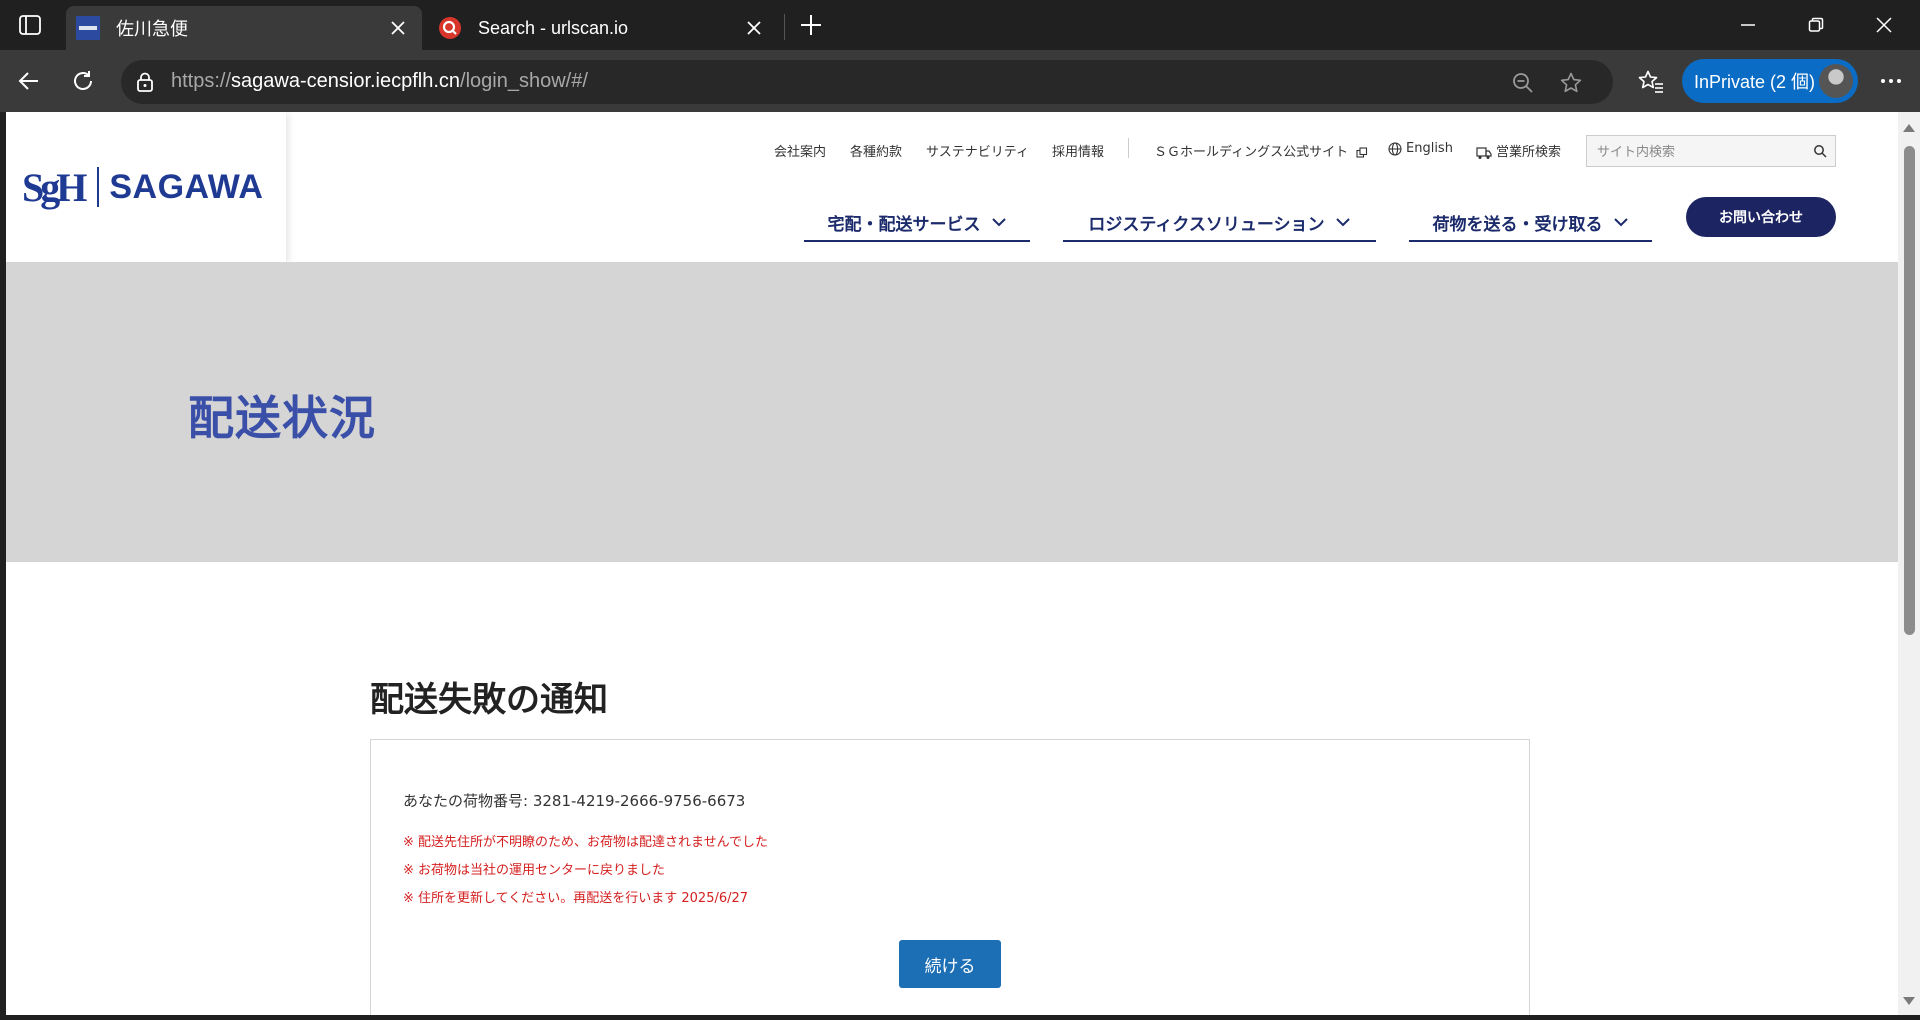 The width and height of the screenshot is (1920, 1020). I want to click on nav-label: 荷物を送る・受け取る, so click(1517, 224).